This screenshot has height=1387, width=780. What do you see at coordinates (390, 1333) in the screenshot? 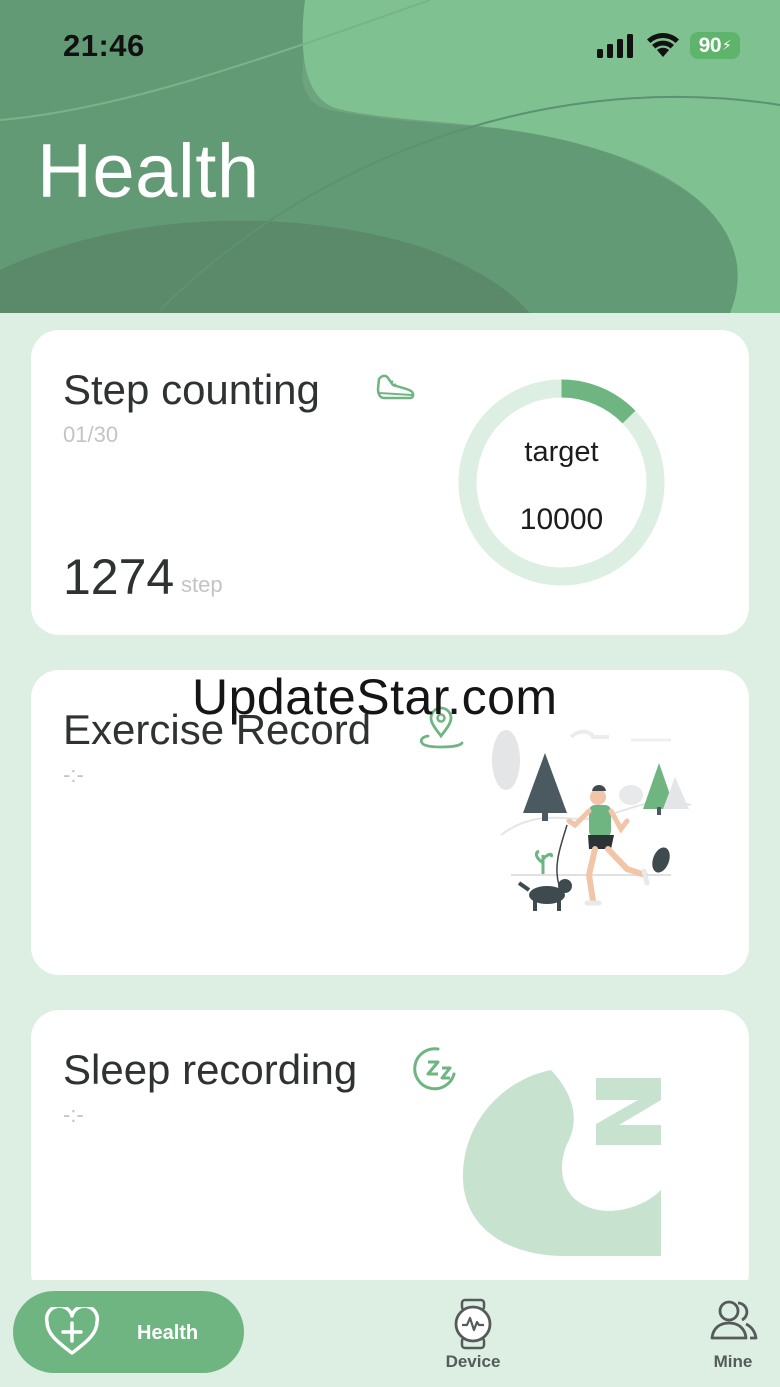
I see `tab-bar: Health Device Mine` at bounding box center [390, 1333].